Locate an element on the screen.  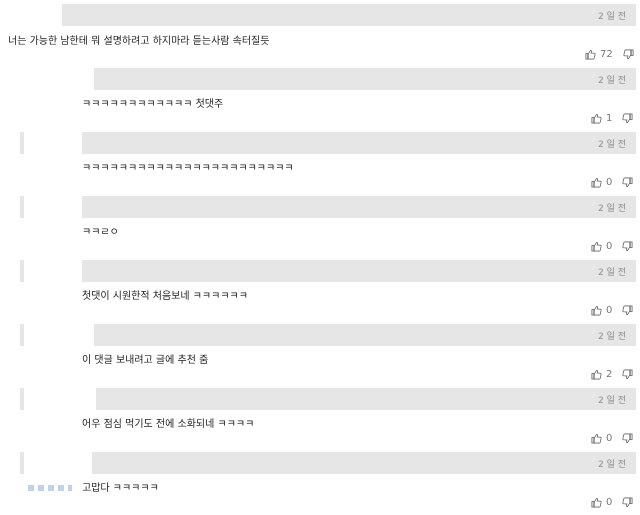
comment-text: 너는 가능한 남한테 뭐 설명하려고 하지마라 듣는사람 속터질듯 is located at coordinates (139, 41).